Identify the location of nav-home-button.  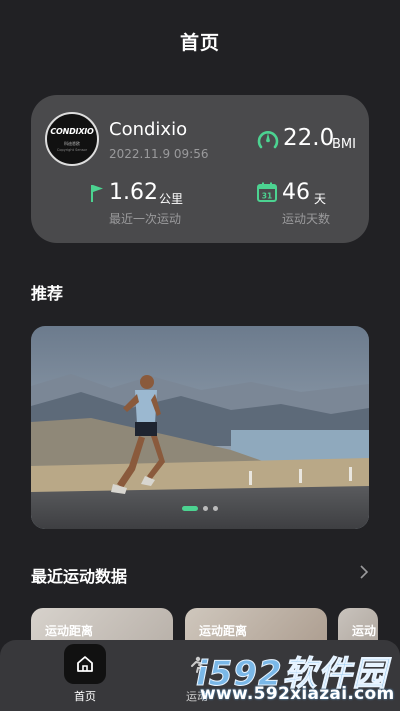
(85, 664).